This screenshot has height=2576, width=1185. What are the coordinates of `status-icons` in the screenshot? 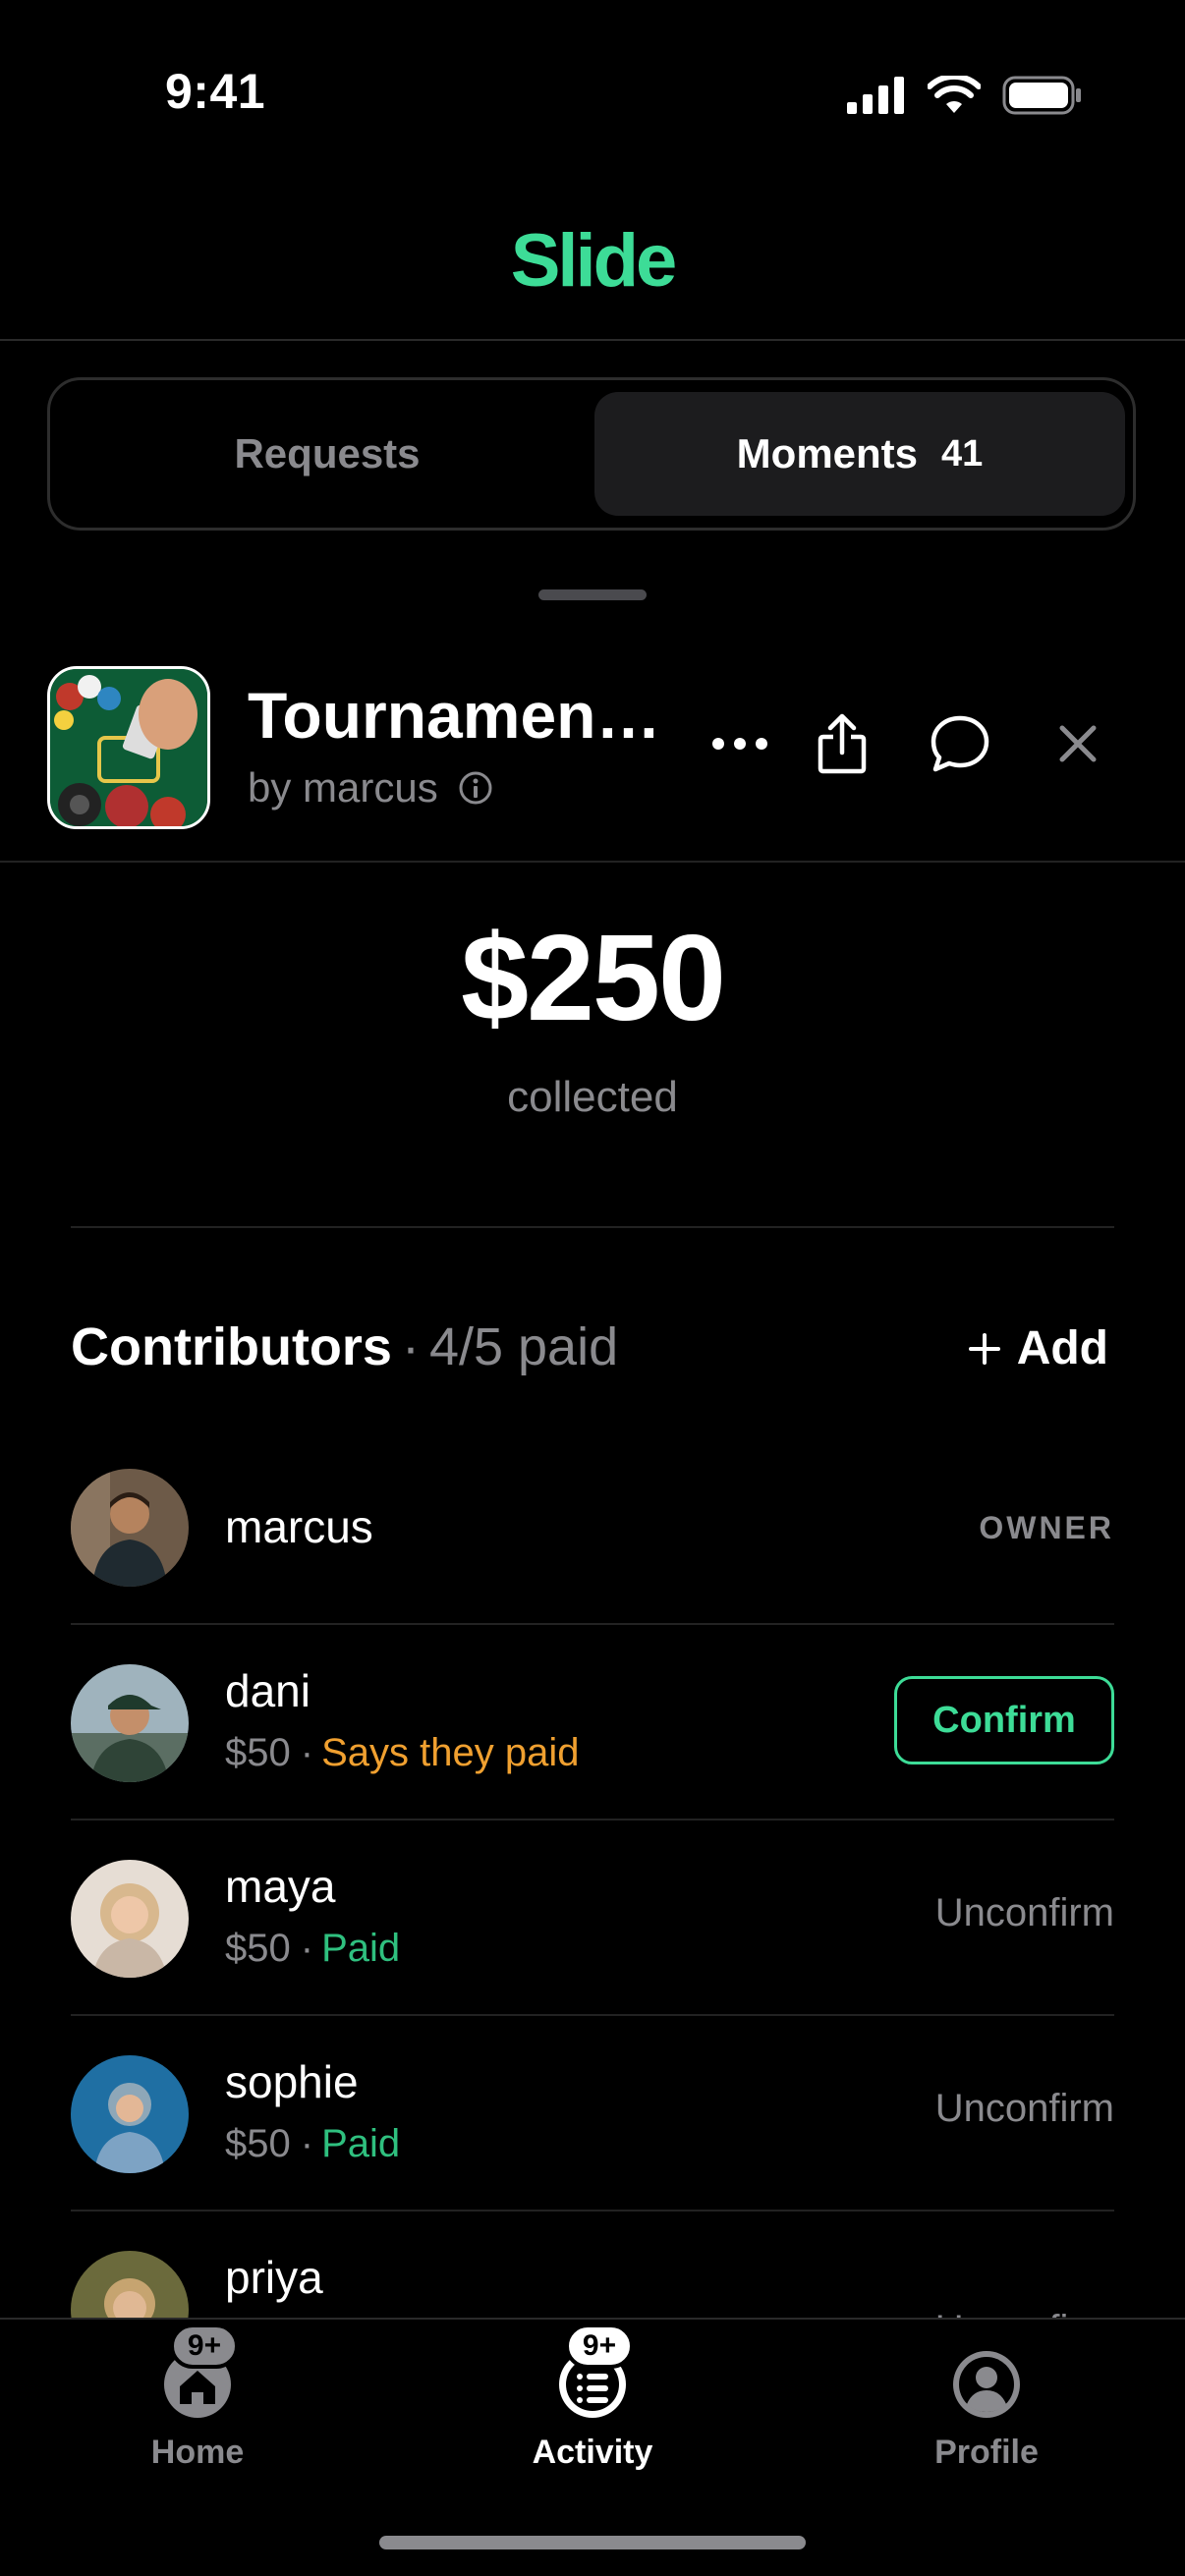 It's located at (965, 95).